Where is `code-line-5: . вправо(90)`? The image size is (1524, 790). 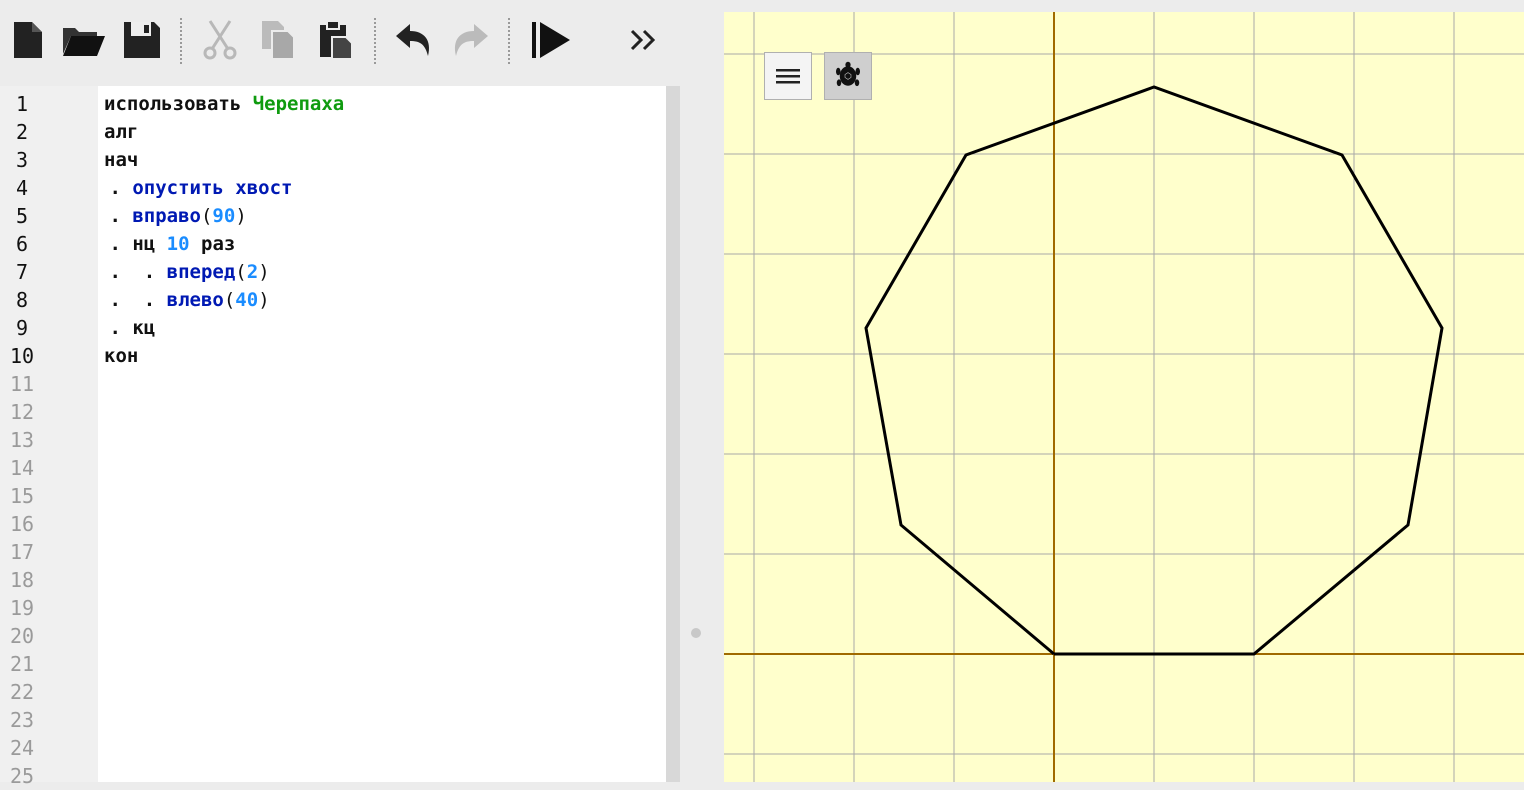
code-line-5: . вправо(90) is located at coordinates (172, 216).